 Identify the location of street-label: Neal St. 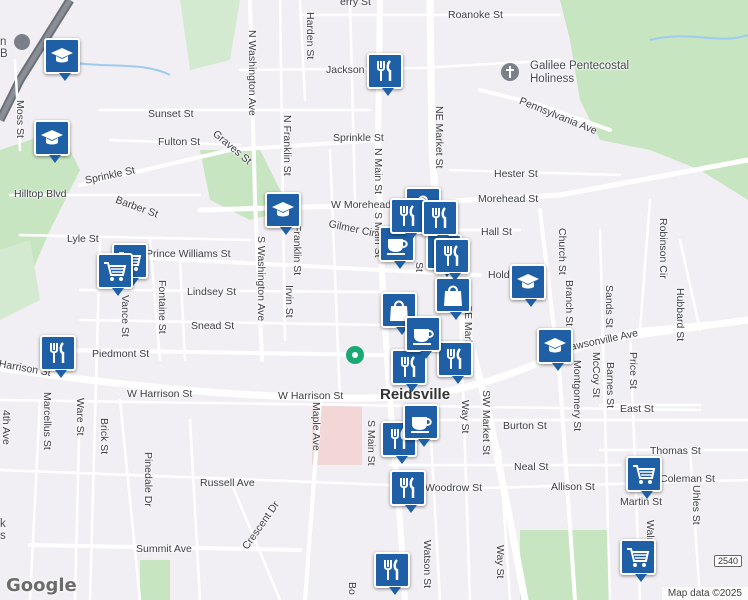
(531, 467).